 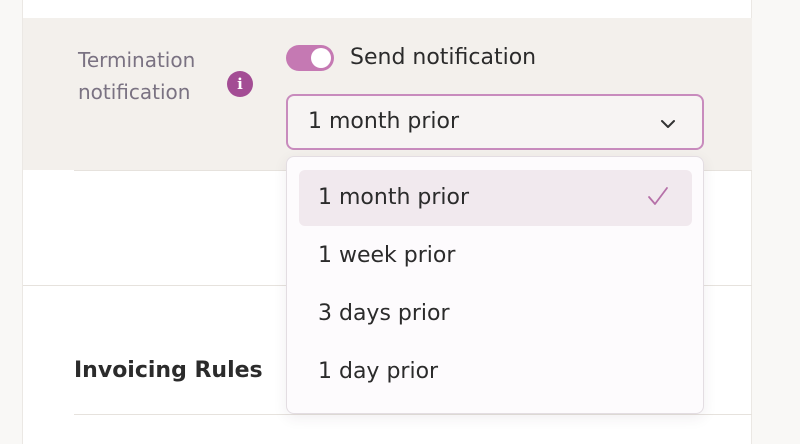 I want to click on checkmark-icon, so click(x=658, y=196).